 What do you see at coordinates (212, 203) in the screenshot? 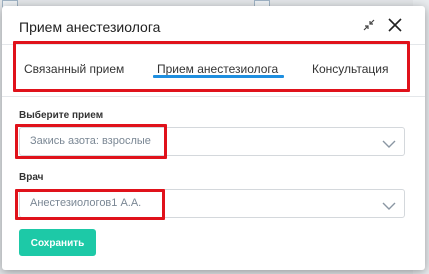
I see `doctor-select: Анестезиологов1 А.А.` at bounding box center [212, 203].